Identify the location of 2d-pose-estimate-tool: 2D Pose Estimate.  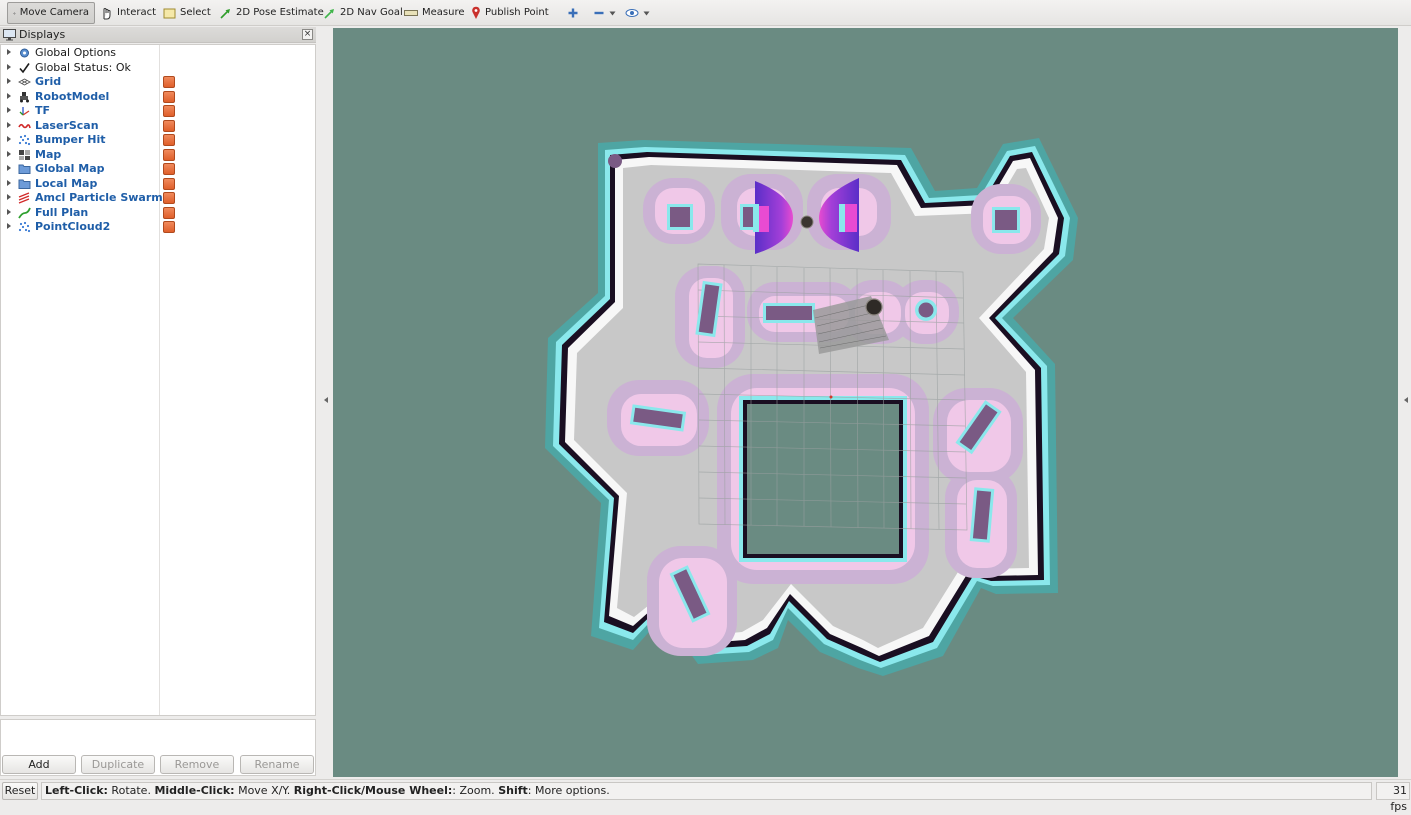
(271, 13).